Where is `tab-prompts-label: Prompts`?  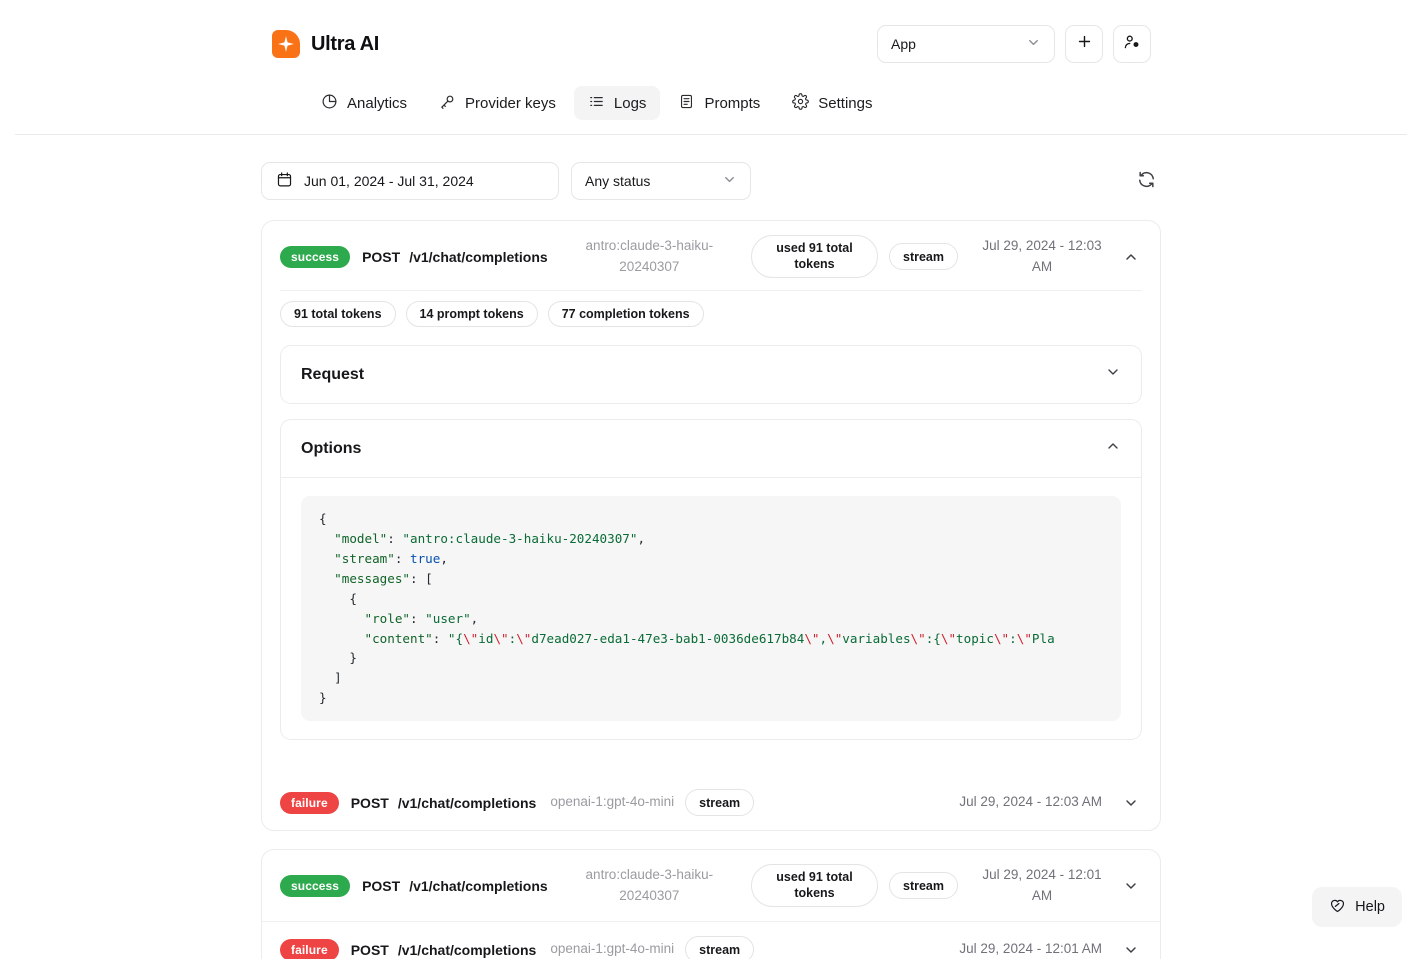
tab-prompts-label: Prompts is located at coordinates (732, 103).